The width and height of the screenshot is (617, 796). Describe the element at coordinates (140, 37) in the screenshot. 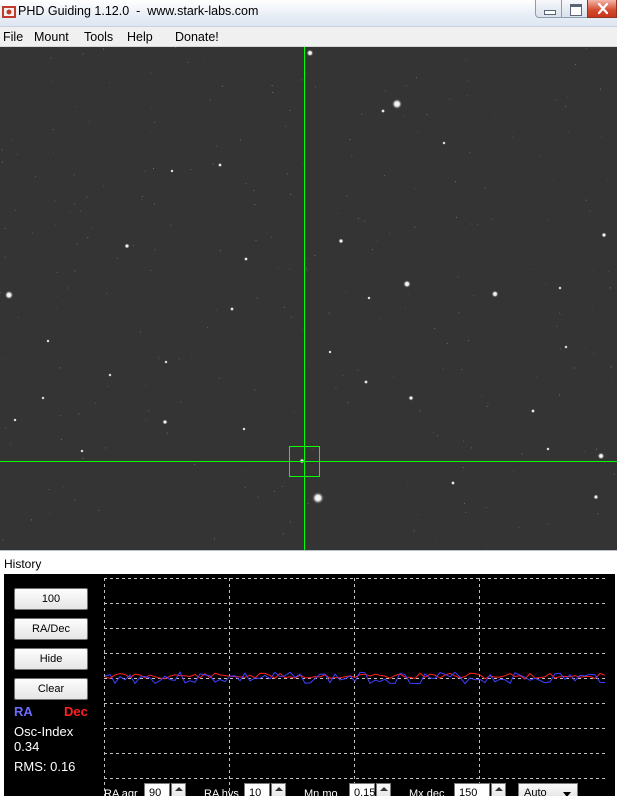

I see `menu-help: Help` at that location.